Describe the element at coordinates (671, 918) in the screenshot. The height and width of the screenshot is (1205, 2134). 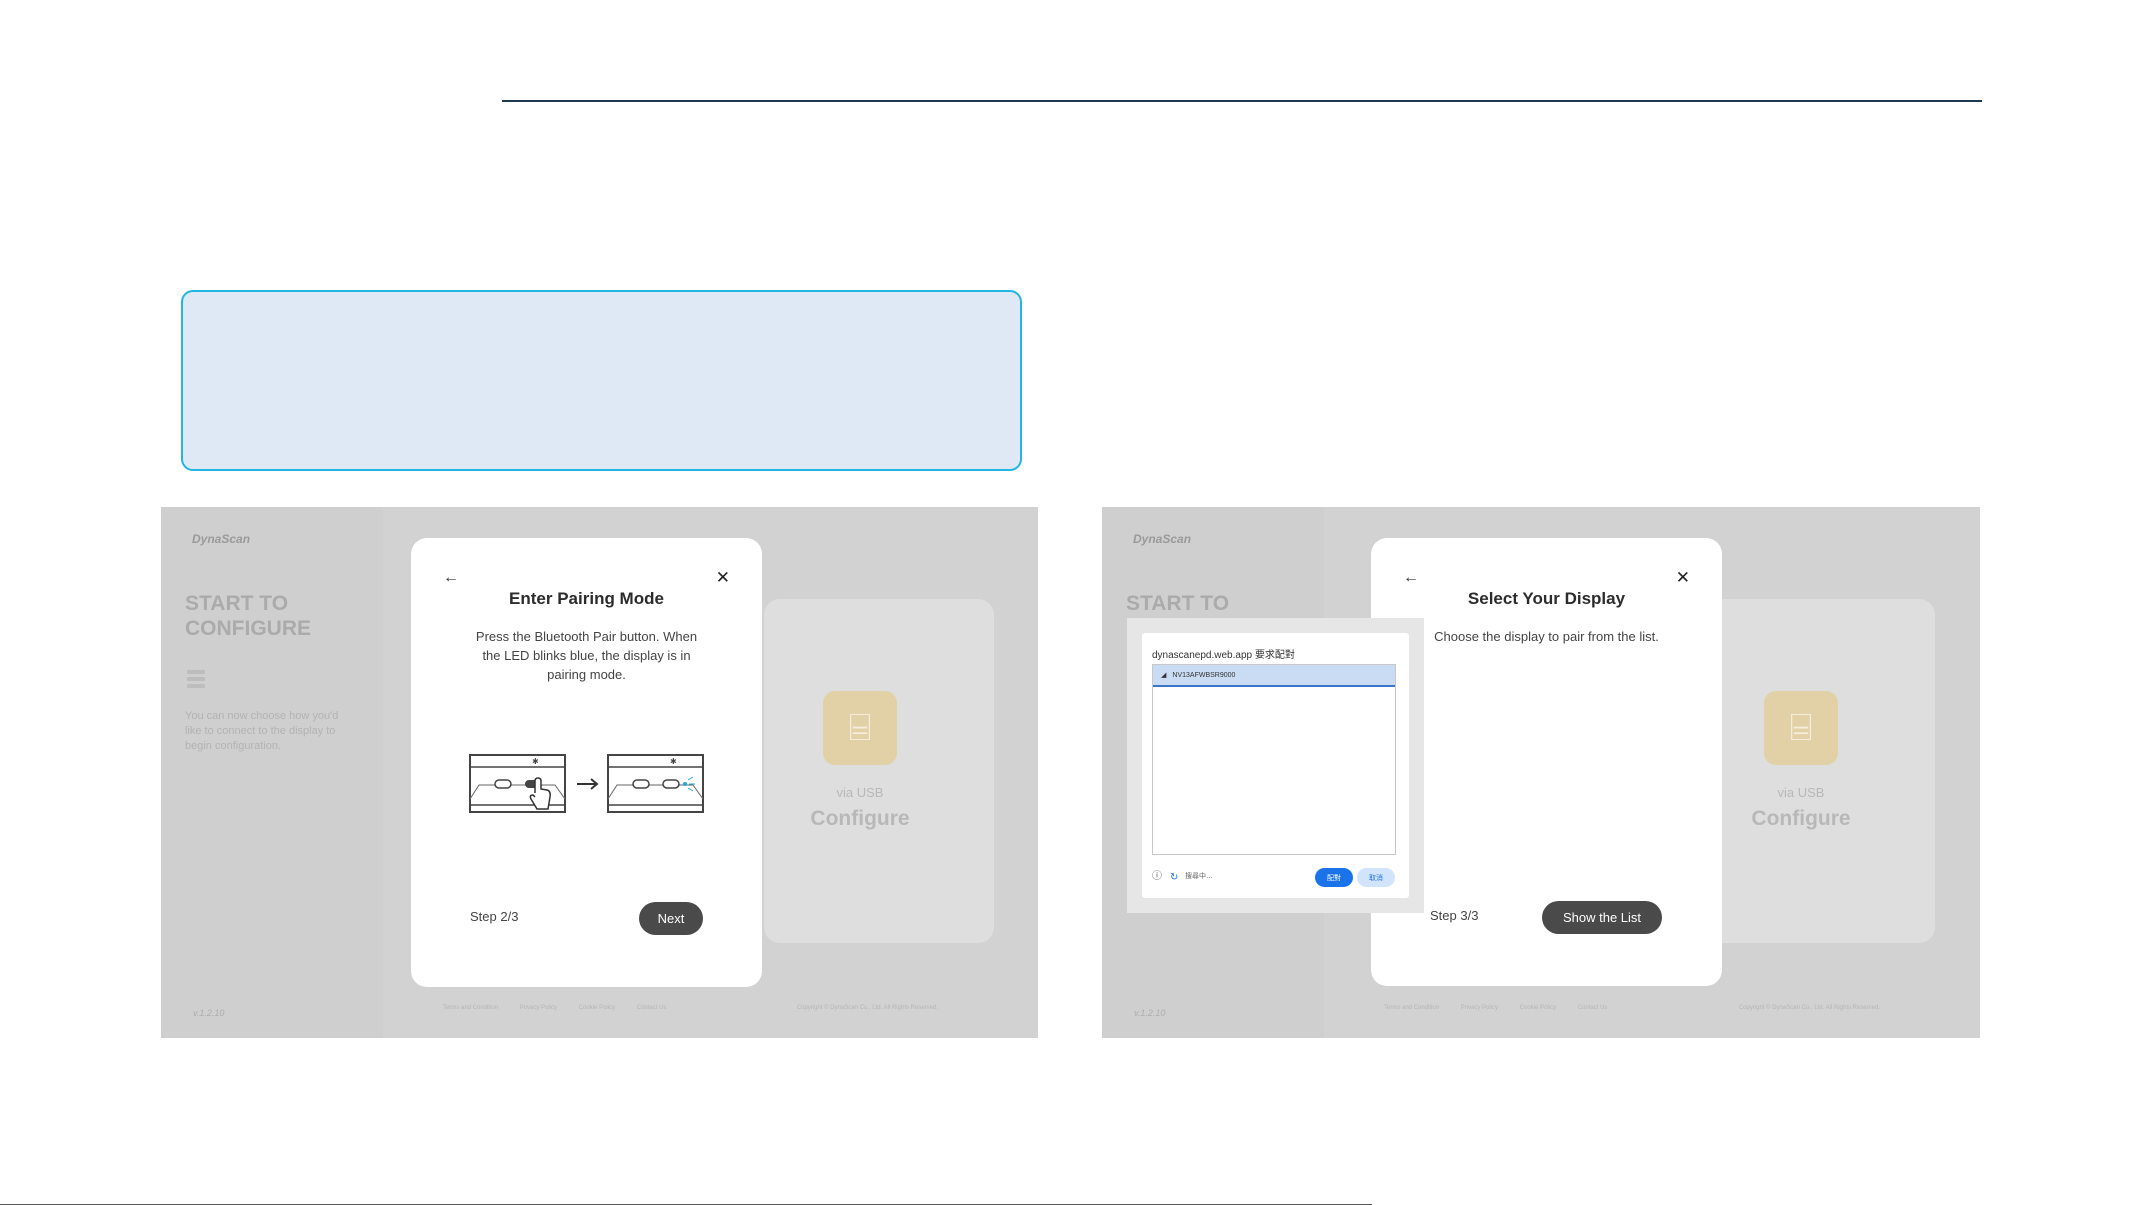
I see `next-button: Next` at that location.